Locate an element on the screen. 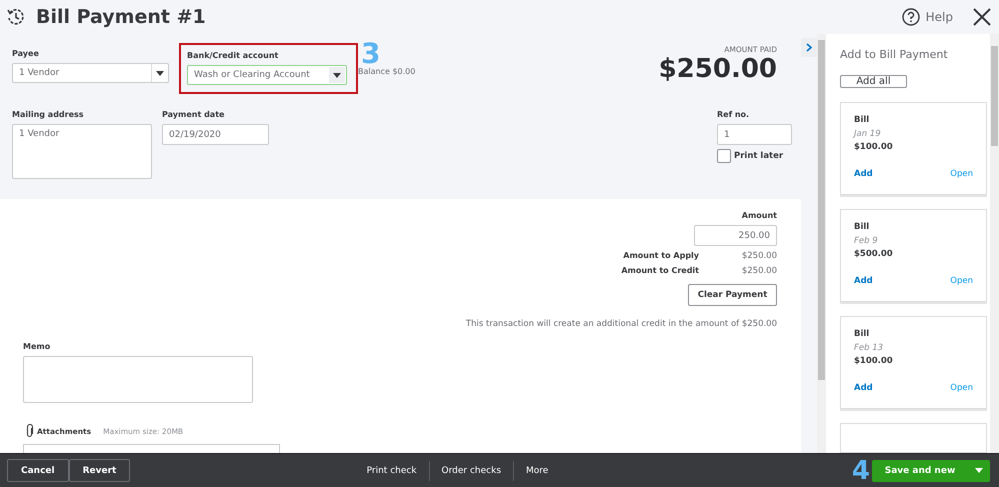  payment-date-field: 02/19/2020 is located at coordinates (215, 134).